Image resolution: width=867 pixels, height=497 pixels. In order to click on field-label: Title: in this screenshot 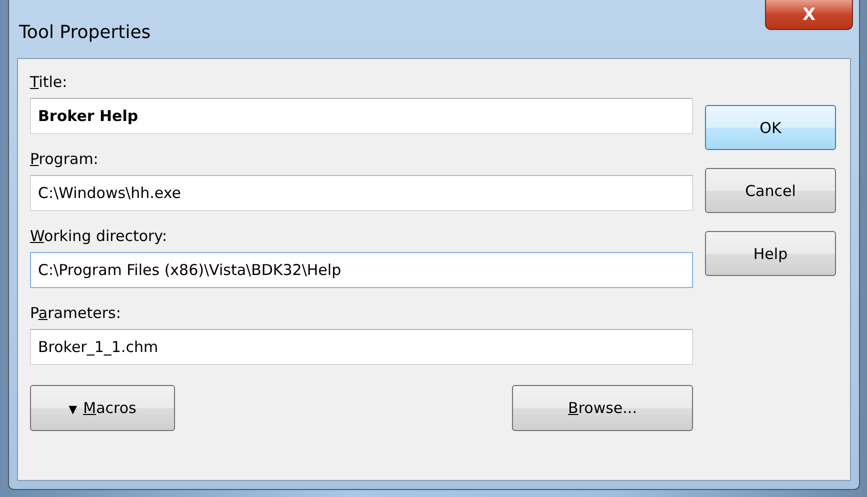, I will do `click(49, 82)`.